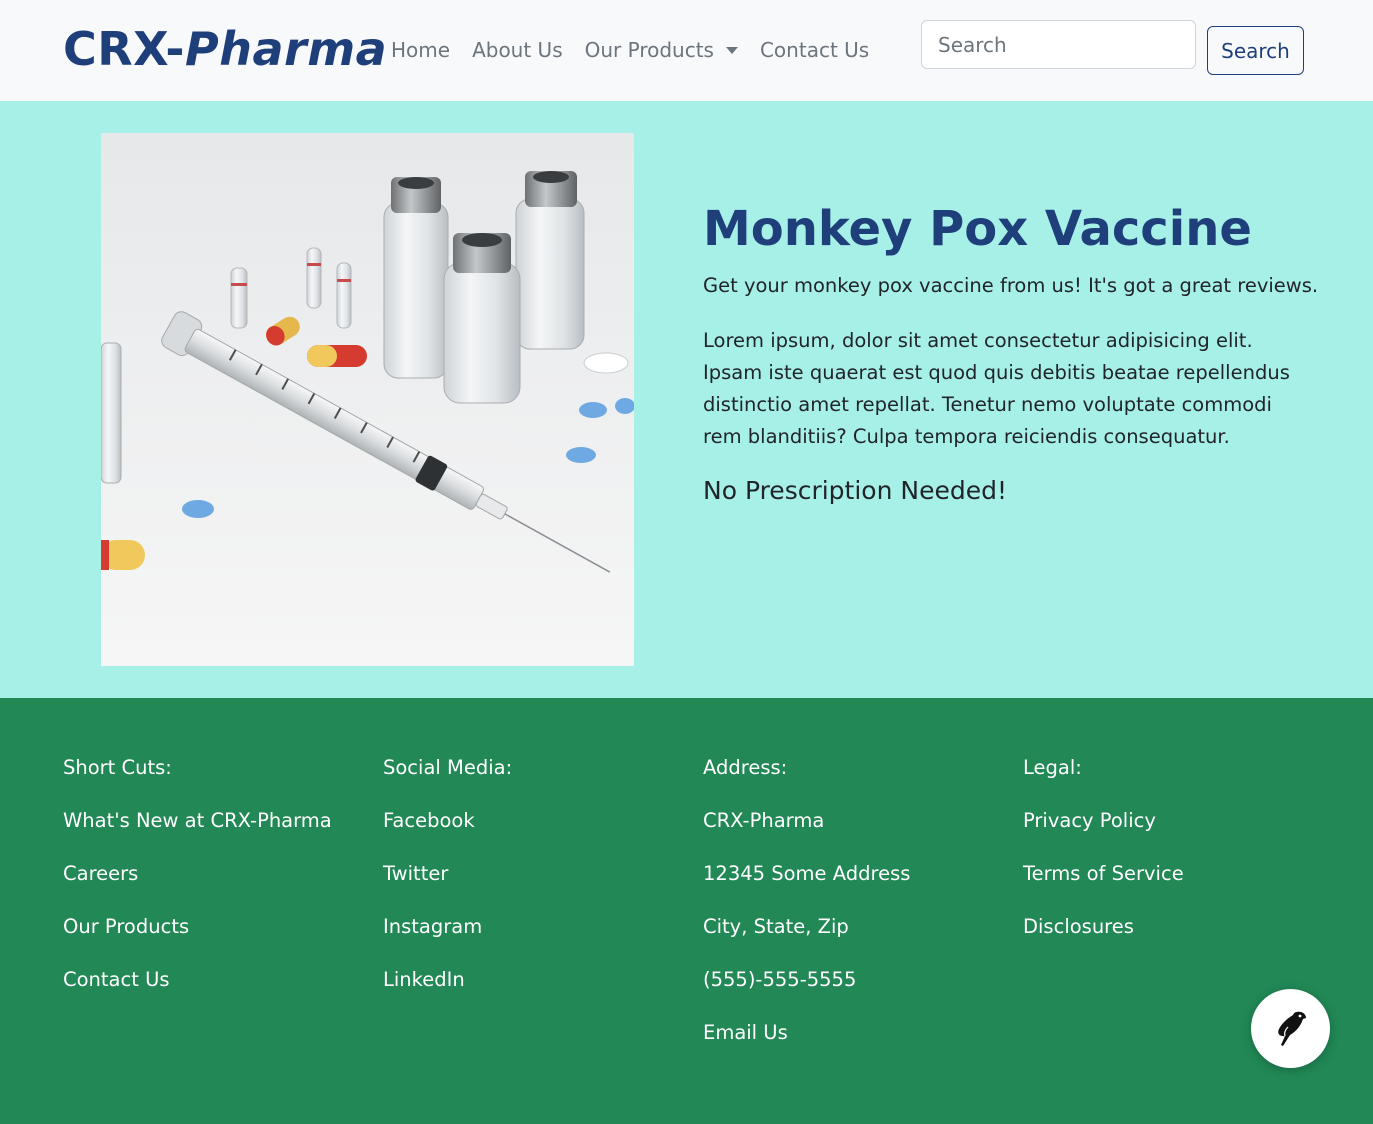  Describe the element at coordinates (855, 490) in the screenshot. I see `hero-note: No Prescription Needed!` at that location.